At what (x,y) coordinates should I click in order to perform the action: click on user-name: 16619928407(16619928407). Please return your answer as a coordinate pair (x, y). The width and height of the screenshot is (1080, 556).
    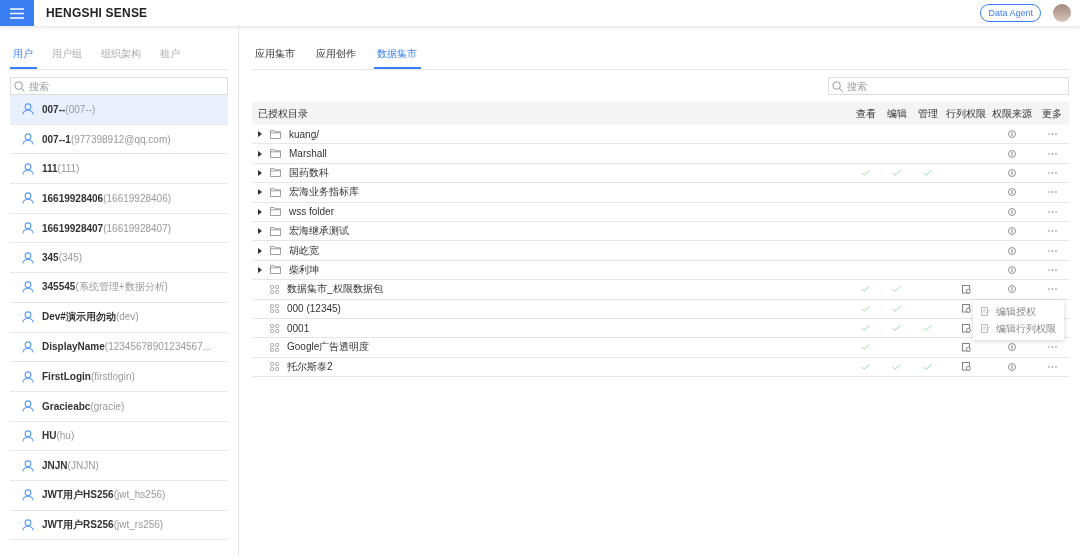
    Looking at the image, I should click on (107, 228).